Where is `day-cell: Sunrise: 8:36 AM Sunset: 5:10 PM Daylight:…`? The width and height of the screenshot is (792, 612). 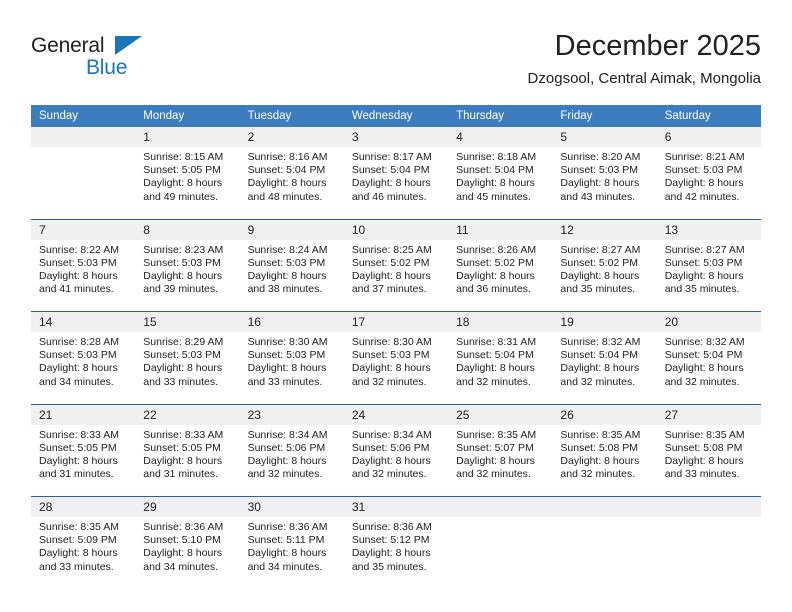 day-cell: Sunrise: 8:36 AM Sunset: 5:10 PM Daylight:… is located at coordinates (187, 553).